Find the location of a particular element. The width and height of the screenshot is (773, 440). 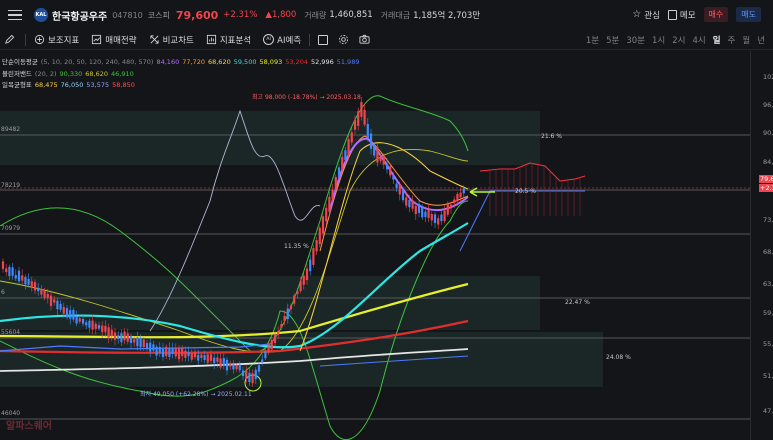

settings-button is located at coordinates (343, 39).